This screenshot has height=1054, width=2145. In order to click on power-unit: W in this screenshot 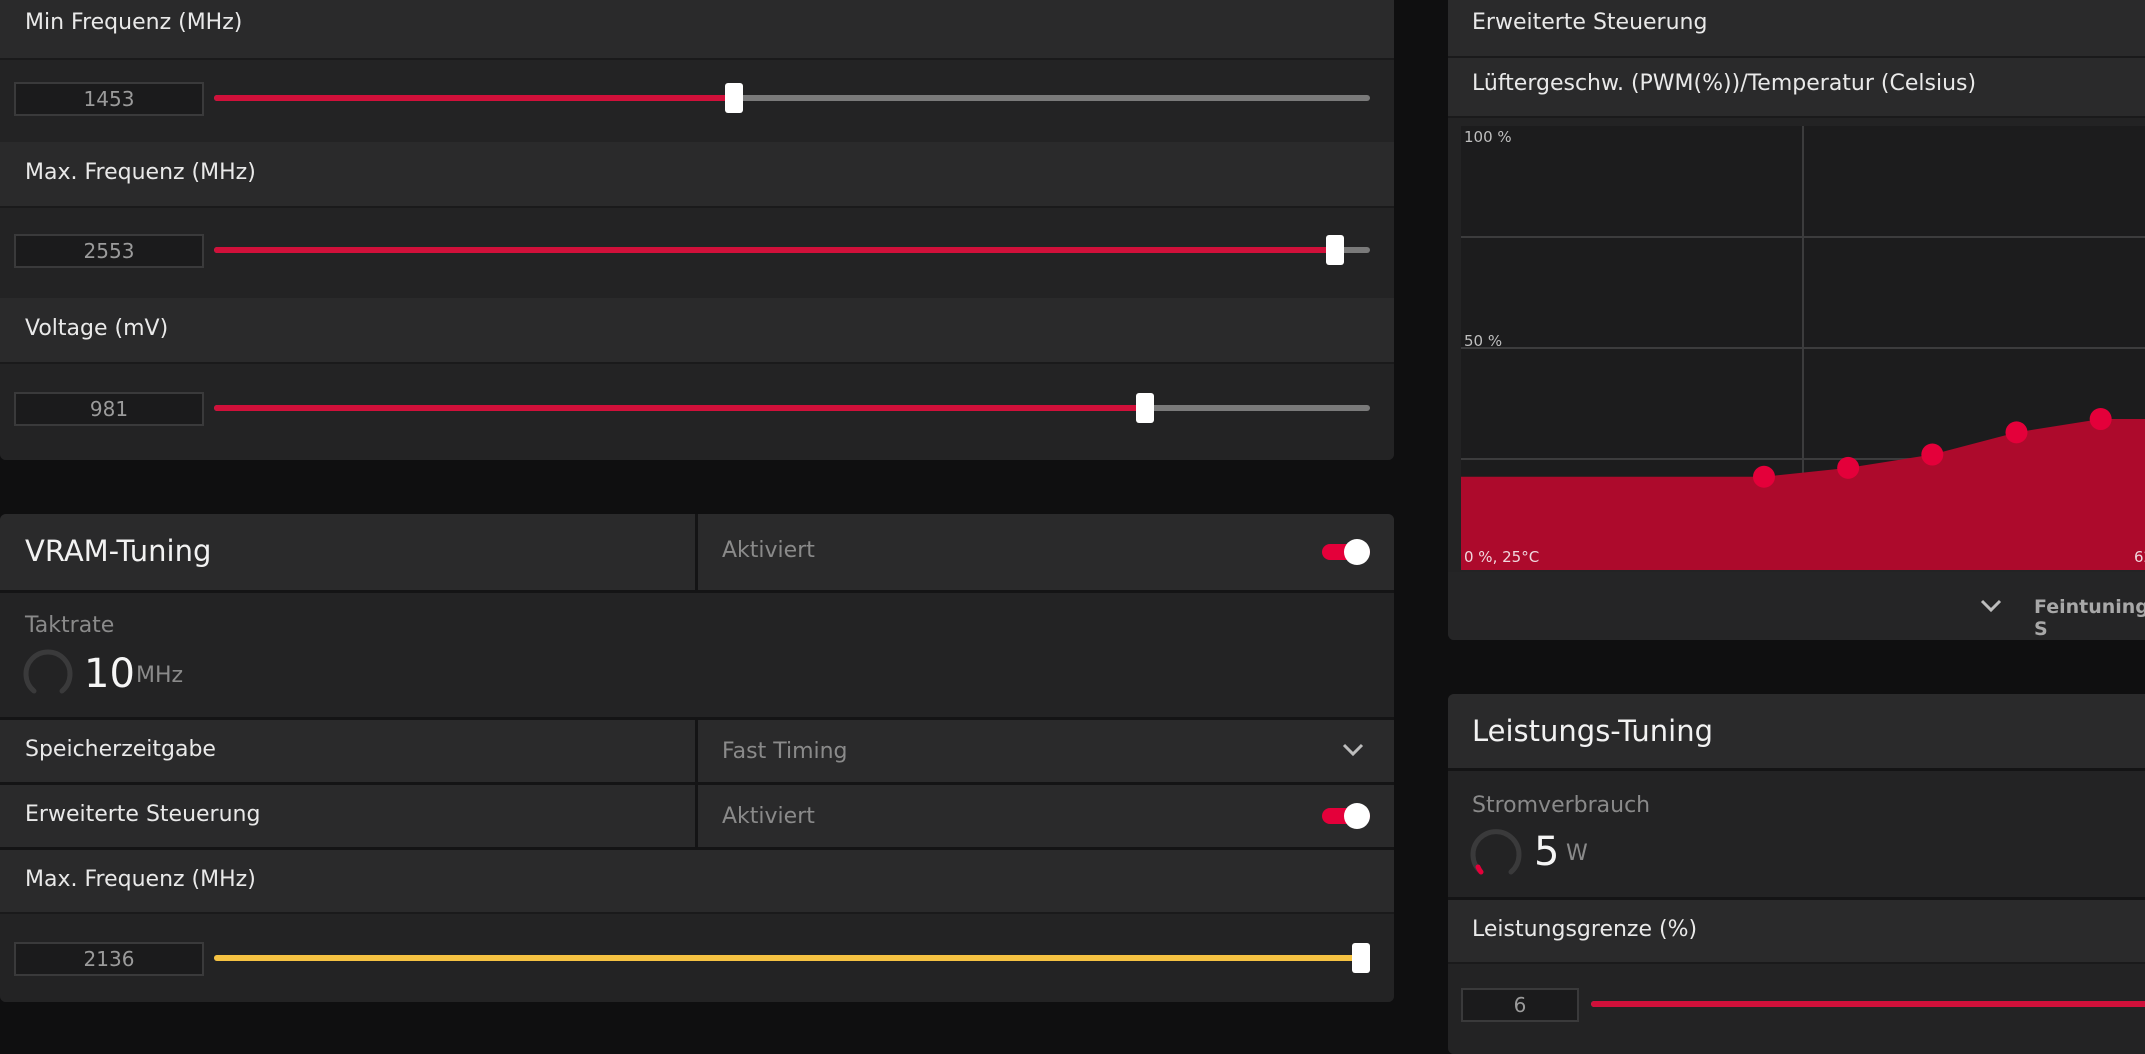, I will do `click(1577, 853)`.